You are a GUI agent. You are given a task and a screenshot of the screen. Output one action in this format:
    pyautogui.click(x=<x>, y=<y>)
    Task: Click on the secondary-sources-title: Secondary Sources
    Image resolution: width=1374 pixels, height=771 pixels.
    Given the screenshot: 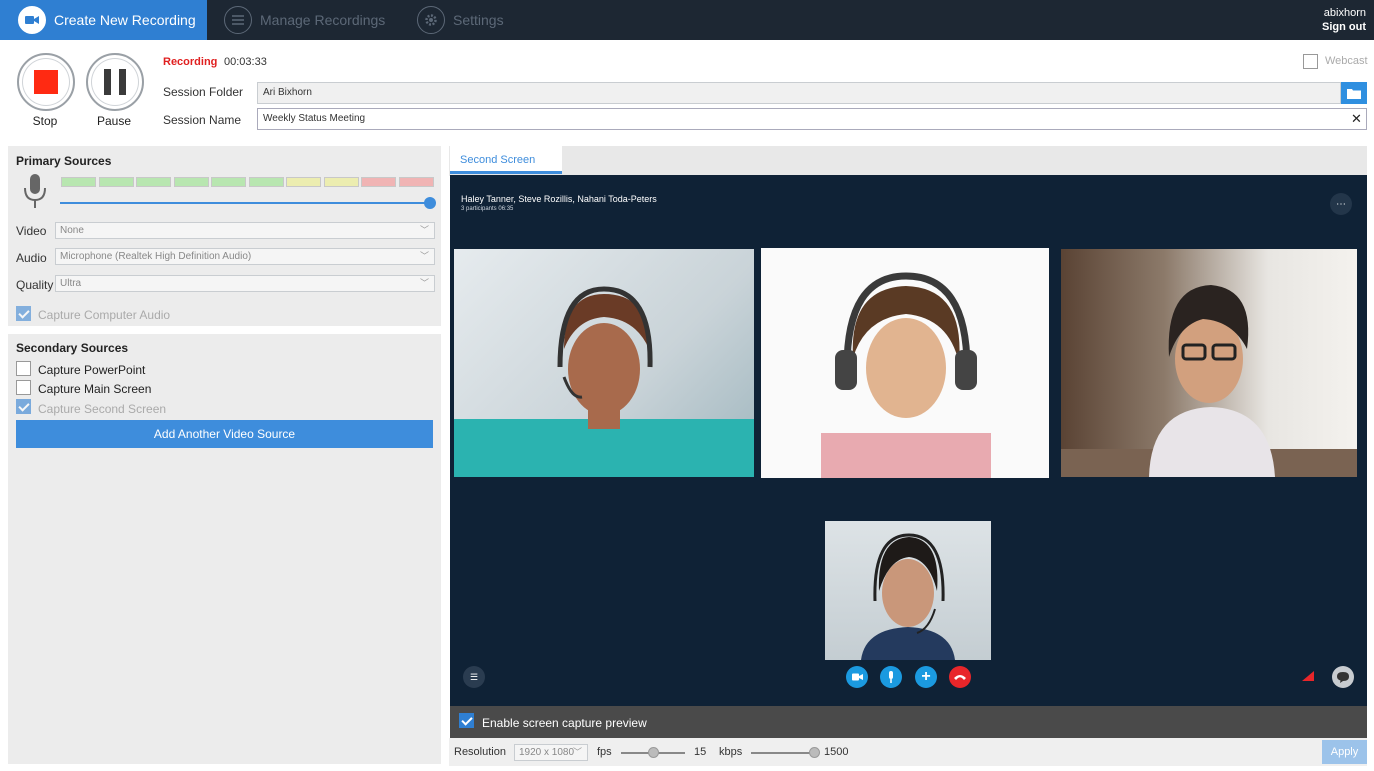 What is the action you would take?
    pyautogui.click(x=72, y=348)
    